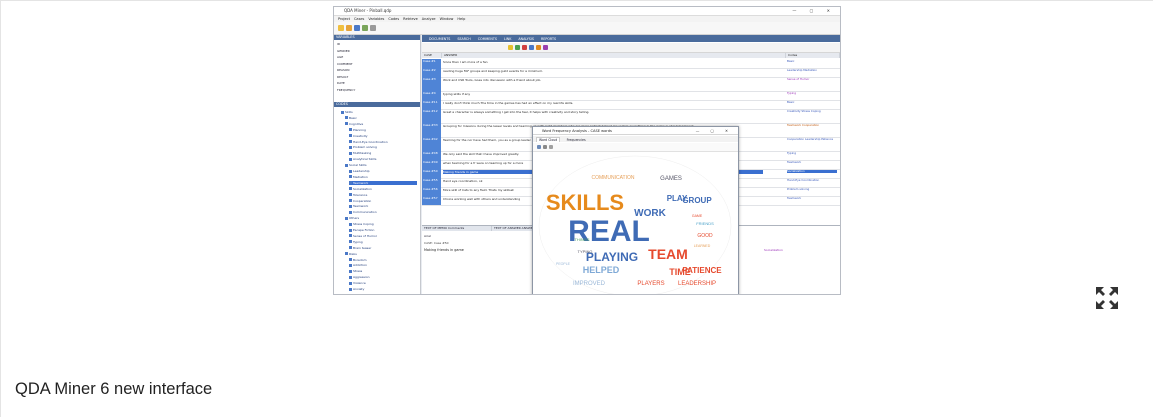 Image resolution: width=1153 pixels, height=417 pixels. I want to click on column-header: ANSWER, so click(614, 55).